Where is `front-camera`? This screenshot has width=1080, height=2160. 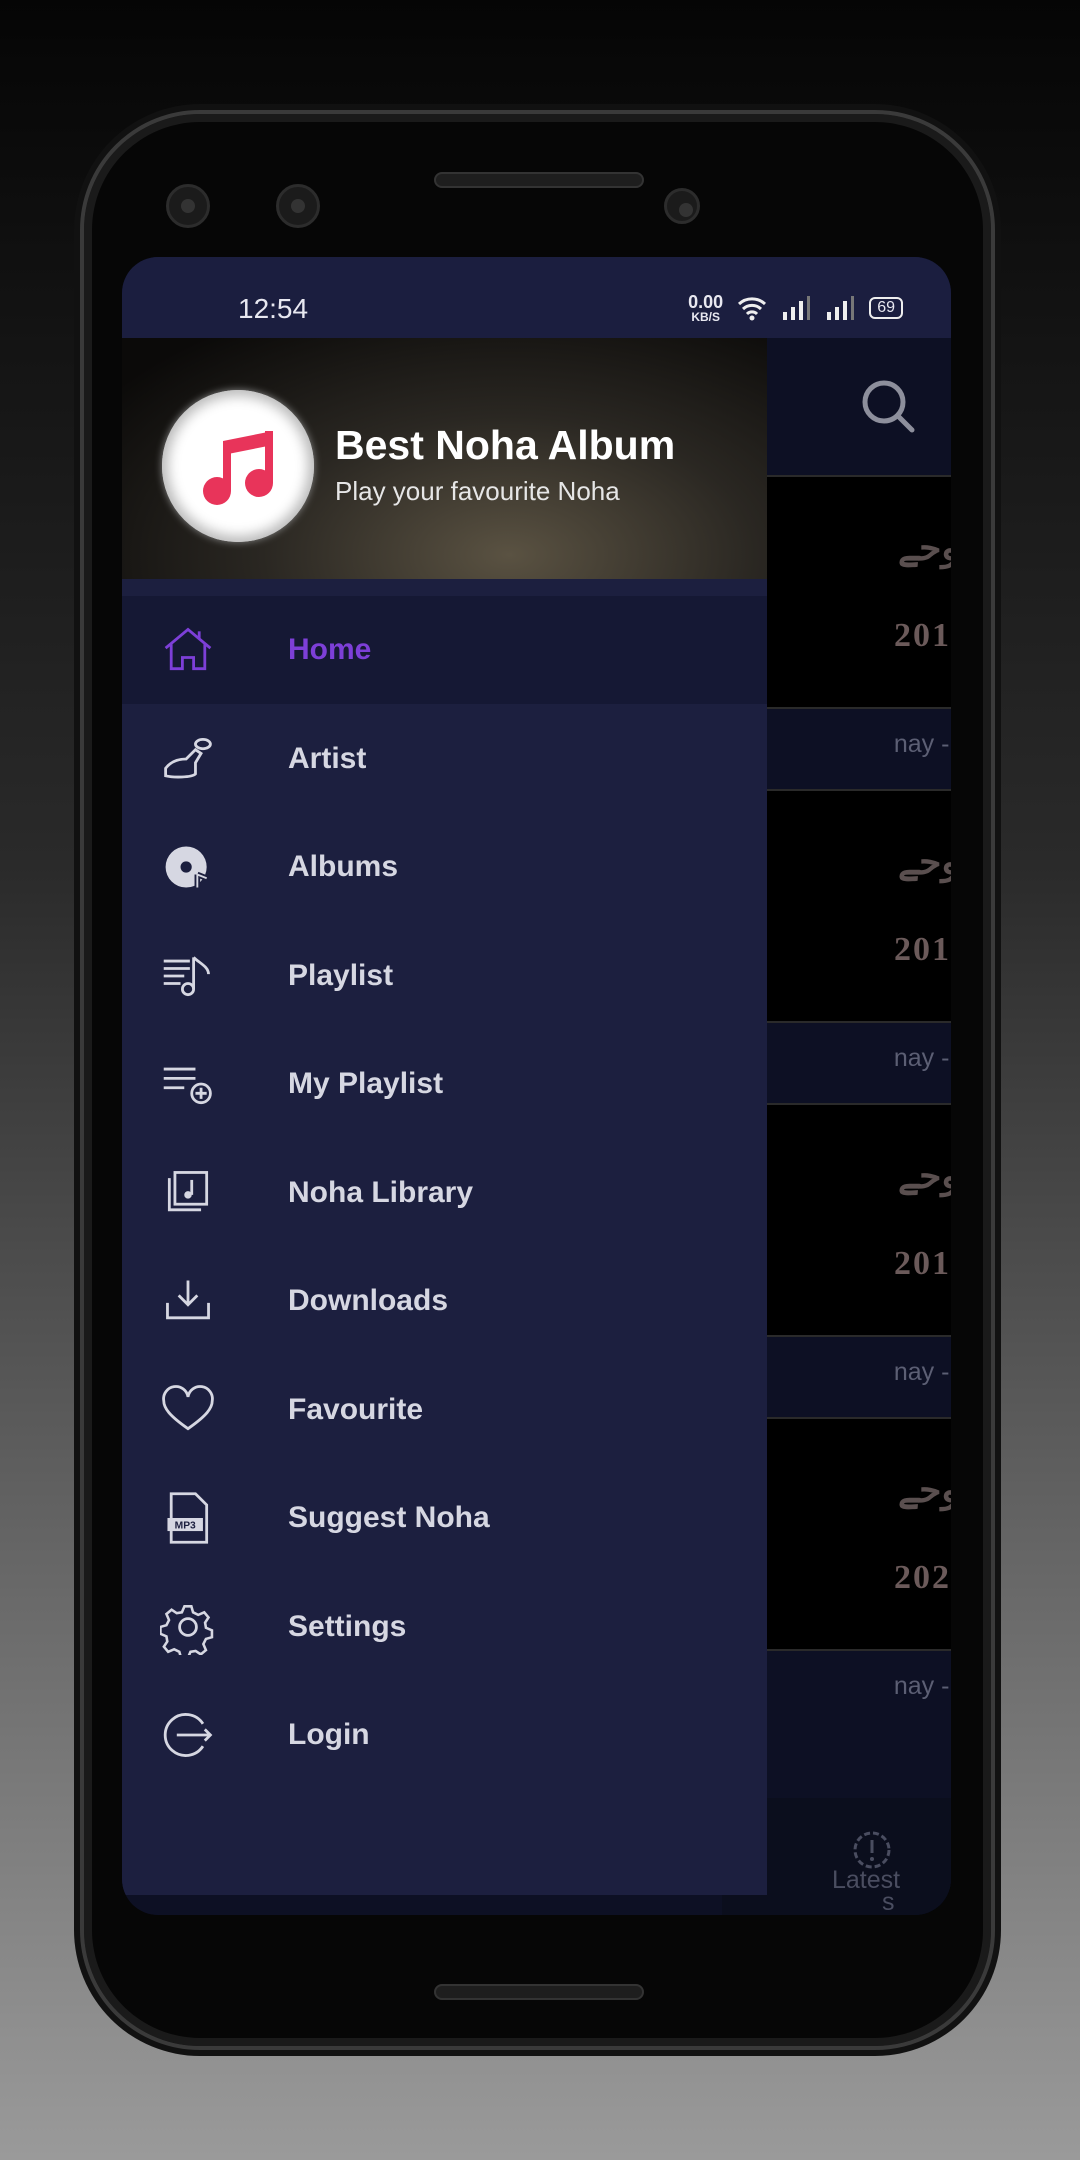
front-camera is located at coordinates (188, 206).